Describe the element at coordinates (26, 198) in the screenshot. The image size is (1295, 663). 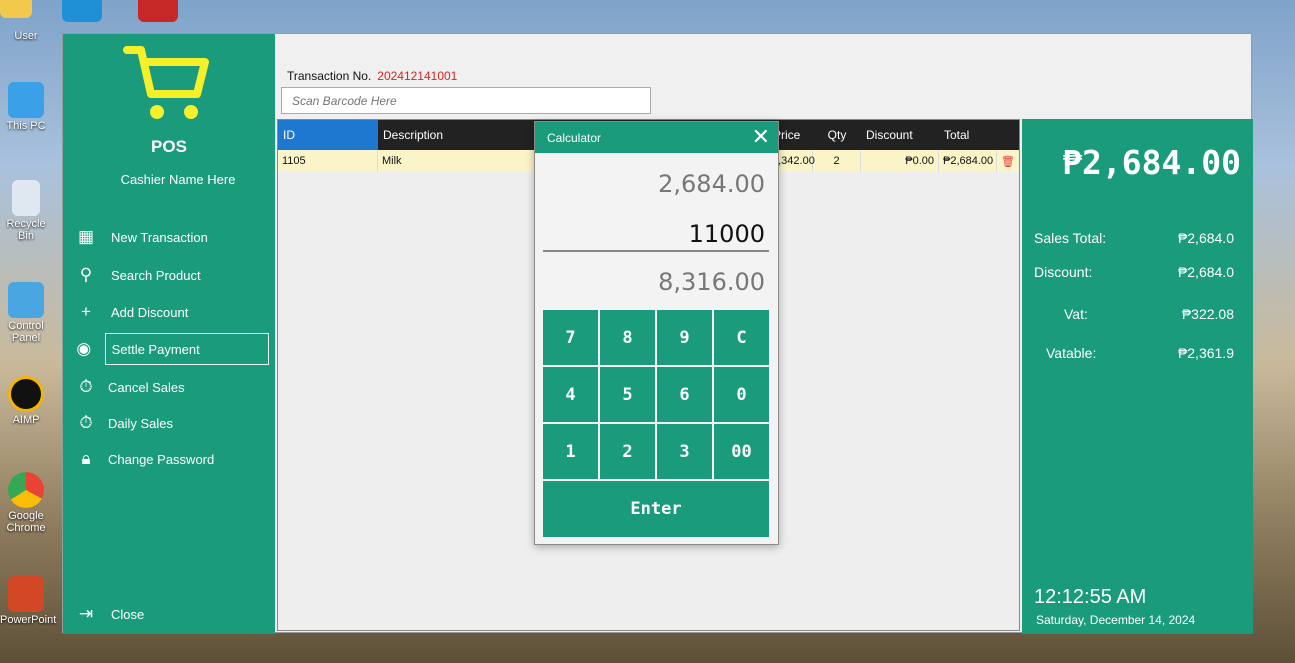
I see `recycle-bin-icon` at that location.